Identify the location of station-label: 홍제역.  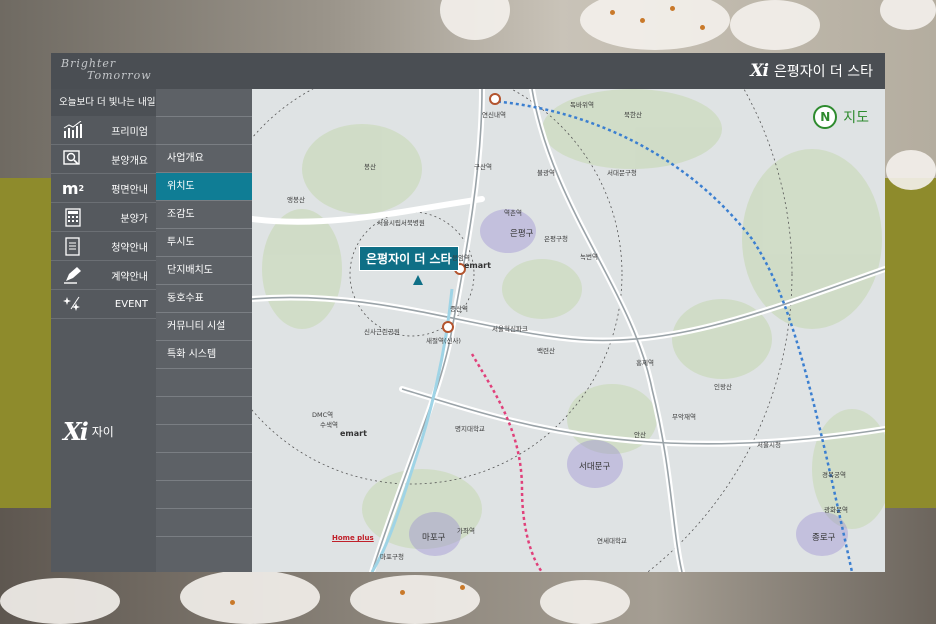
(645, 363).